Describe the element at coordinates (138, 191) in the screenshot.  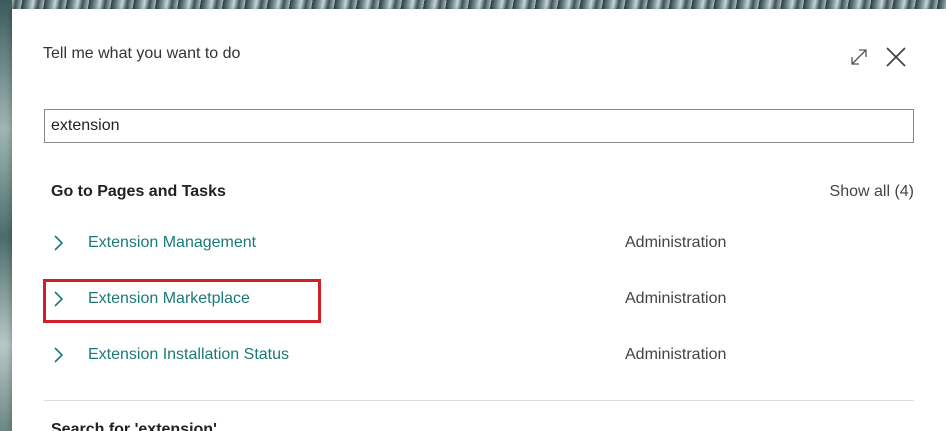
I see `section-header-pages-and-tasks: Go to Pages and Tasks` at that location.